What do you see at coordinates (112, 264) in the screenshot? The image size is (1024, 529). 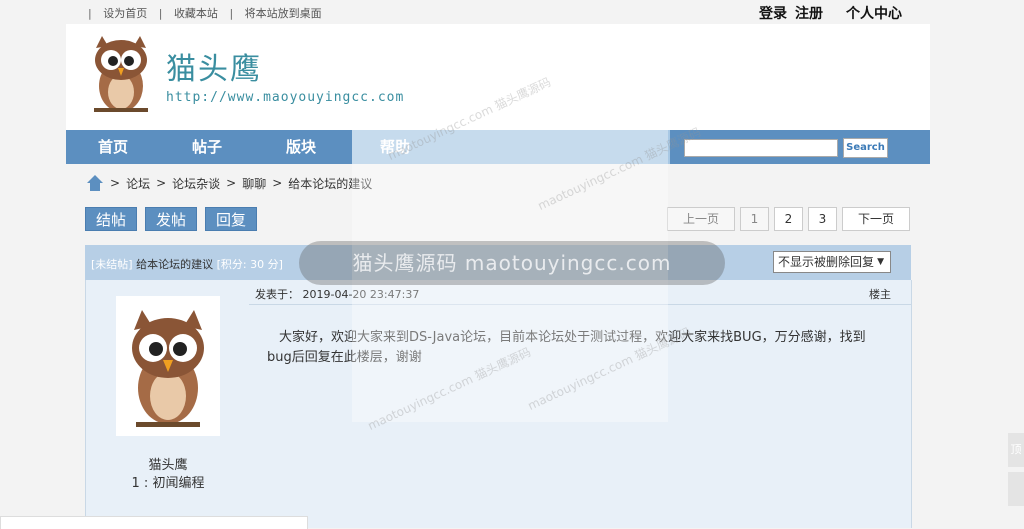 I see `thread-status: [未结帖]` at bounding box center [112, 264].